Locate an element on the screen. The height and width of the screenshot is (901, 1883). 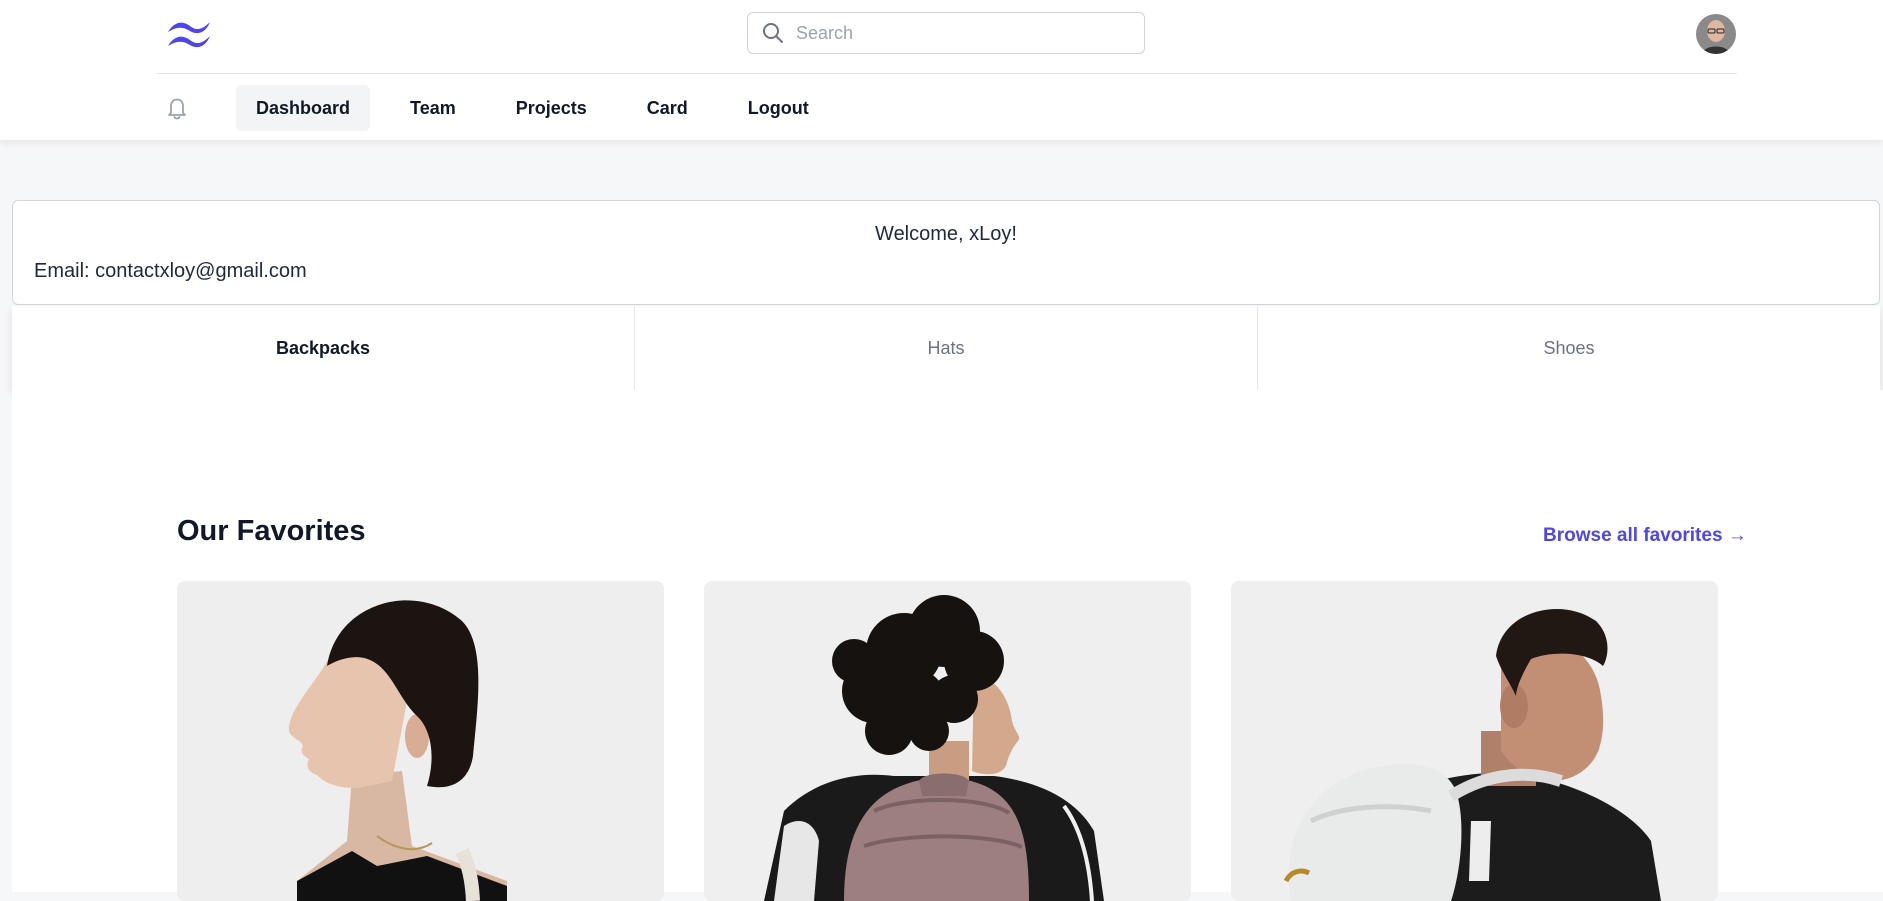
header-inner: Dashboard Team Projects Card Logout is located at coordinates (946, 70).